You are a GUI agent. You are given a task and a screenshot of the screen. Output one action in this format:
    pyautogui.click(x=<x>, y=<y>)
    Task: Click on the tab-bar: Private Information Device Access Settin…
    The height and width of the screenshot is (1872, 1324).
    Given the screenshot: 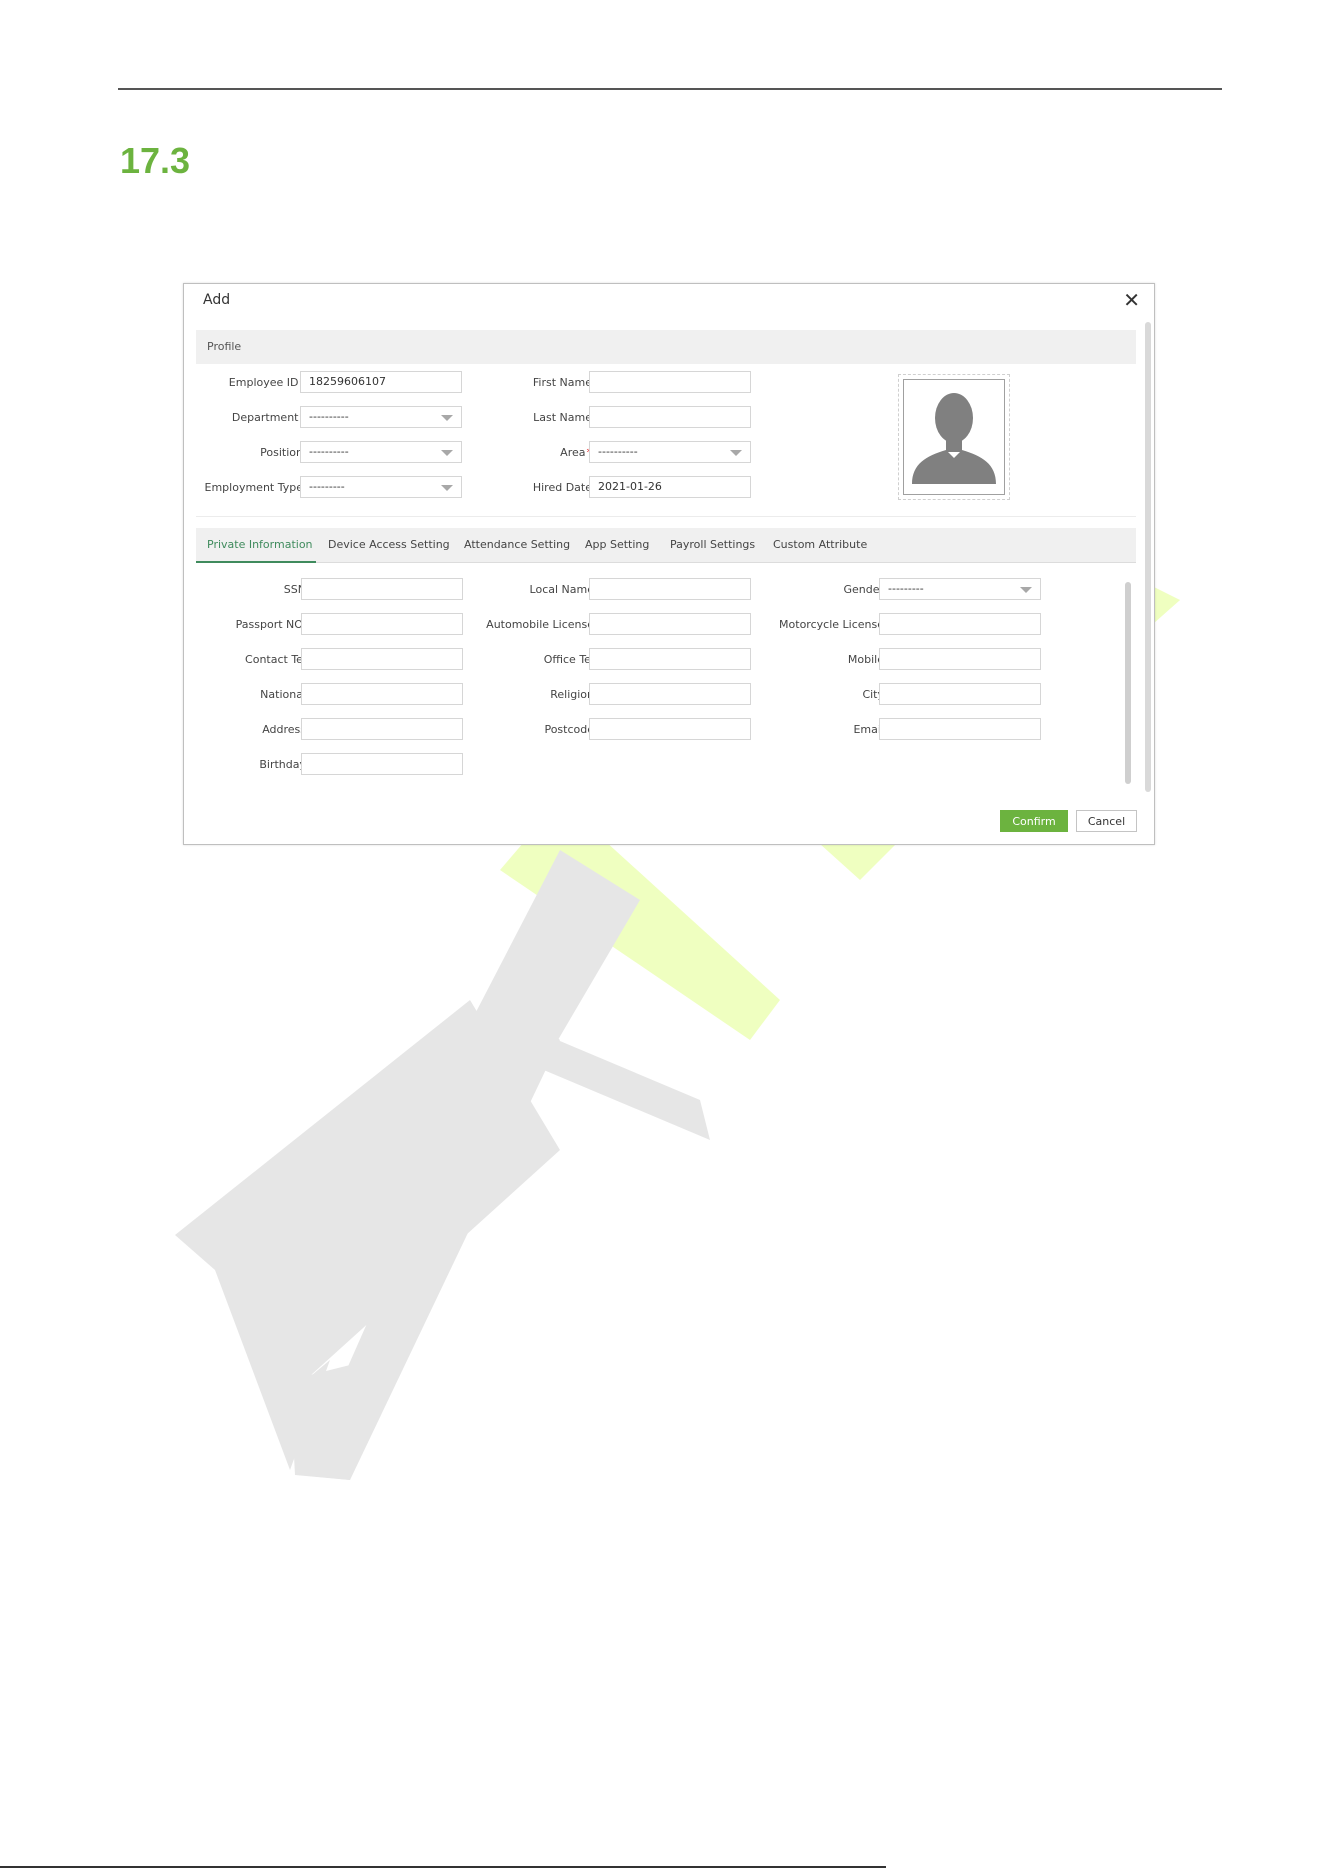 What is the action you would take?
    pyautogui.click(x=666, y=545)
    